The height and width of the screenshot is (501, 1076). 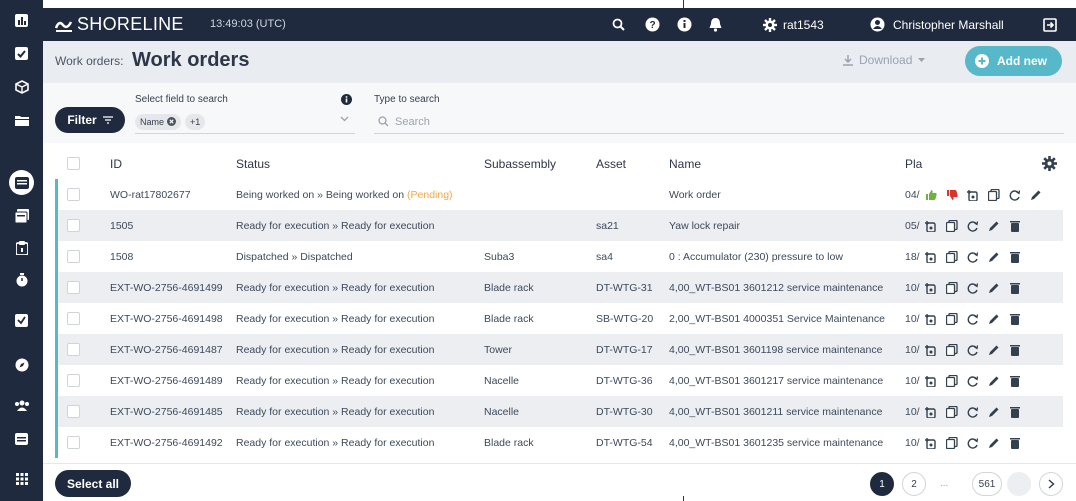 What do you see at coordinates (21, 86) in the screenshot?
I see `cube-icon` at bounding box center [21, 86].